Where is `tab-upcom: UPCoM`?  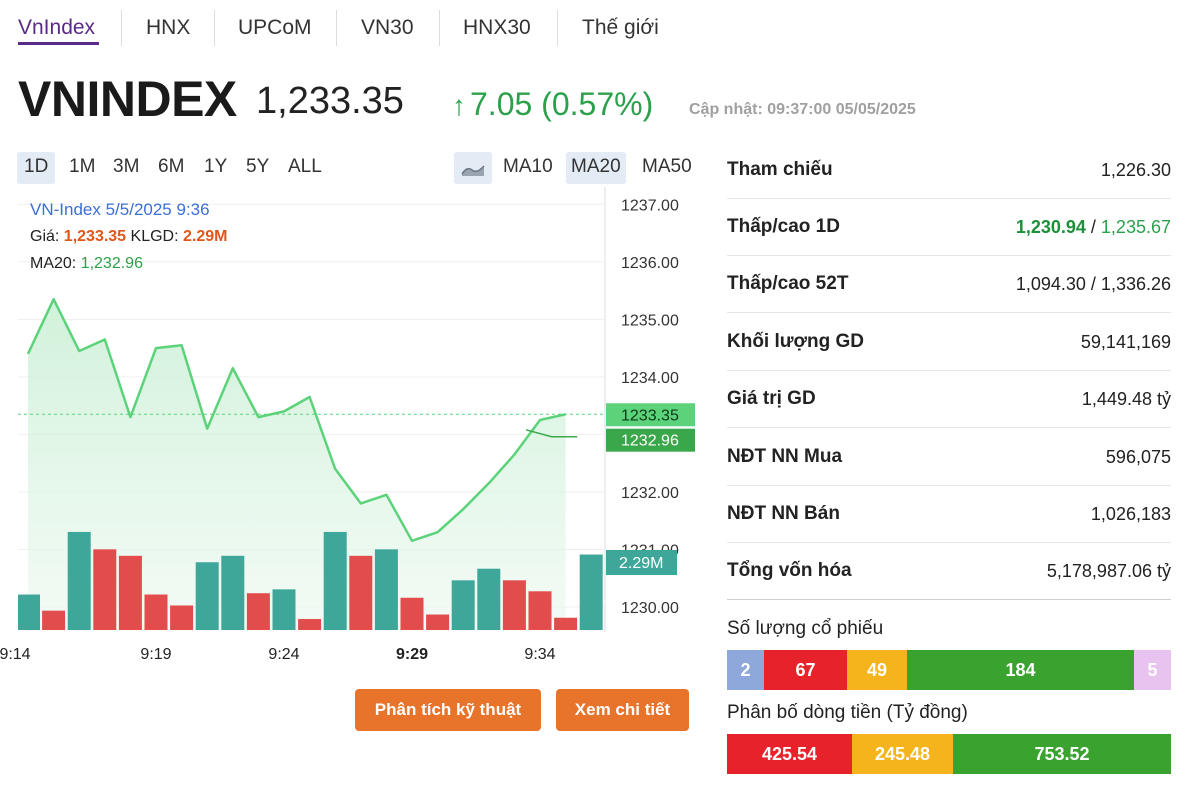 tab-upcom: UPCoM is located at coordinates (275, 29).